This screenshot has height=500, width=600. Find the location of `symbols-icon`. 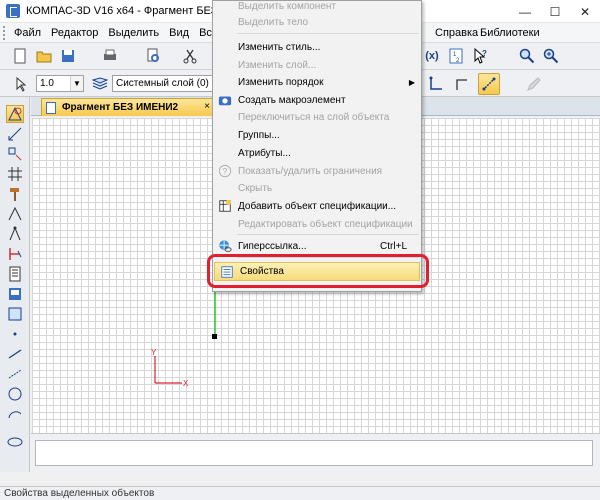

symbols-icon is located at coordinates (15, 154).